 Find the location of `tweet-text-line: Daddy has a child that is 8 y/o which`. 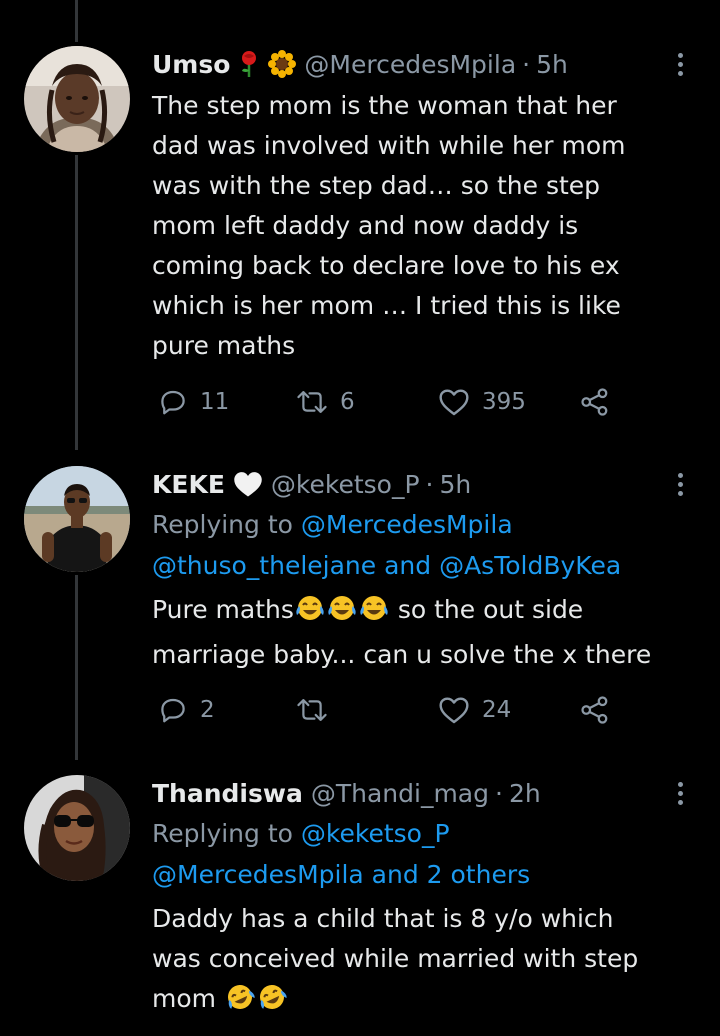

tweet-text-line: Daddy has a child that is 8 y/o which is located at coordinates (383, 918).